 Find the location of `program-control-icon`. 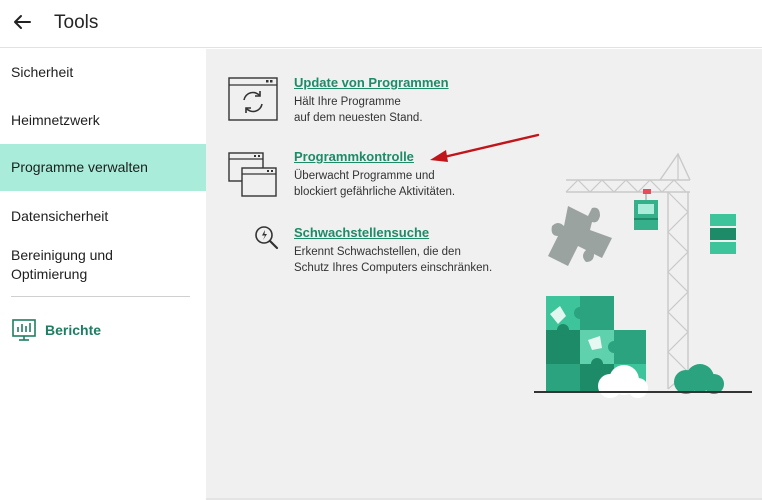

program-control-icon is located at coordinates (252, 174).